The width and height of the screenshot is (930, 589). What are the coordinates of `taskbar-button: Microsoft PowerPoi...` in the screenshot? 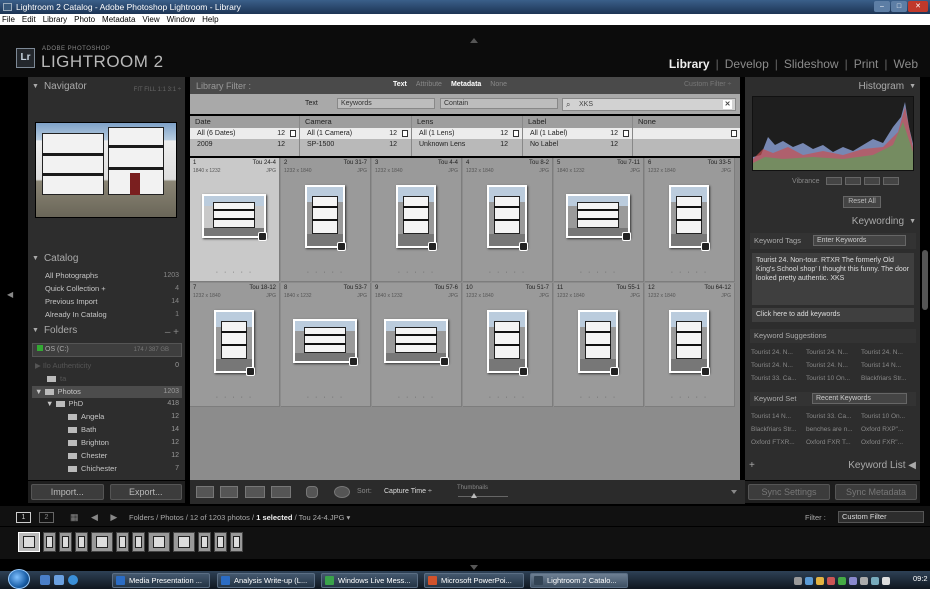 It's located at (474, 580).